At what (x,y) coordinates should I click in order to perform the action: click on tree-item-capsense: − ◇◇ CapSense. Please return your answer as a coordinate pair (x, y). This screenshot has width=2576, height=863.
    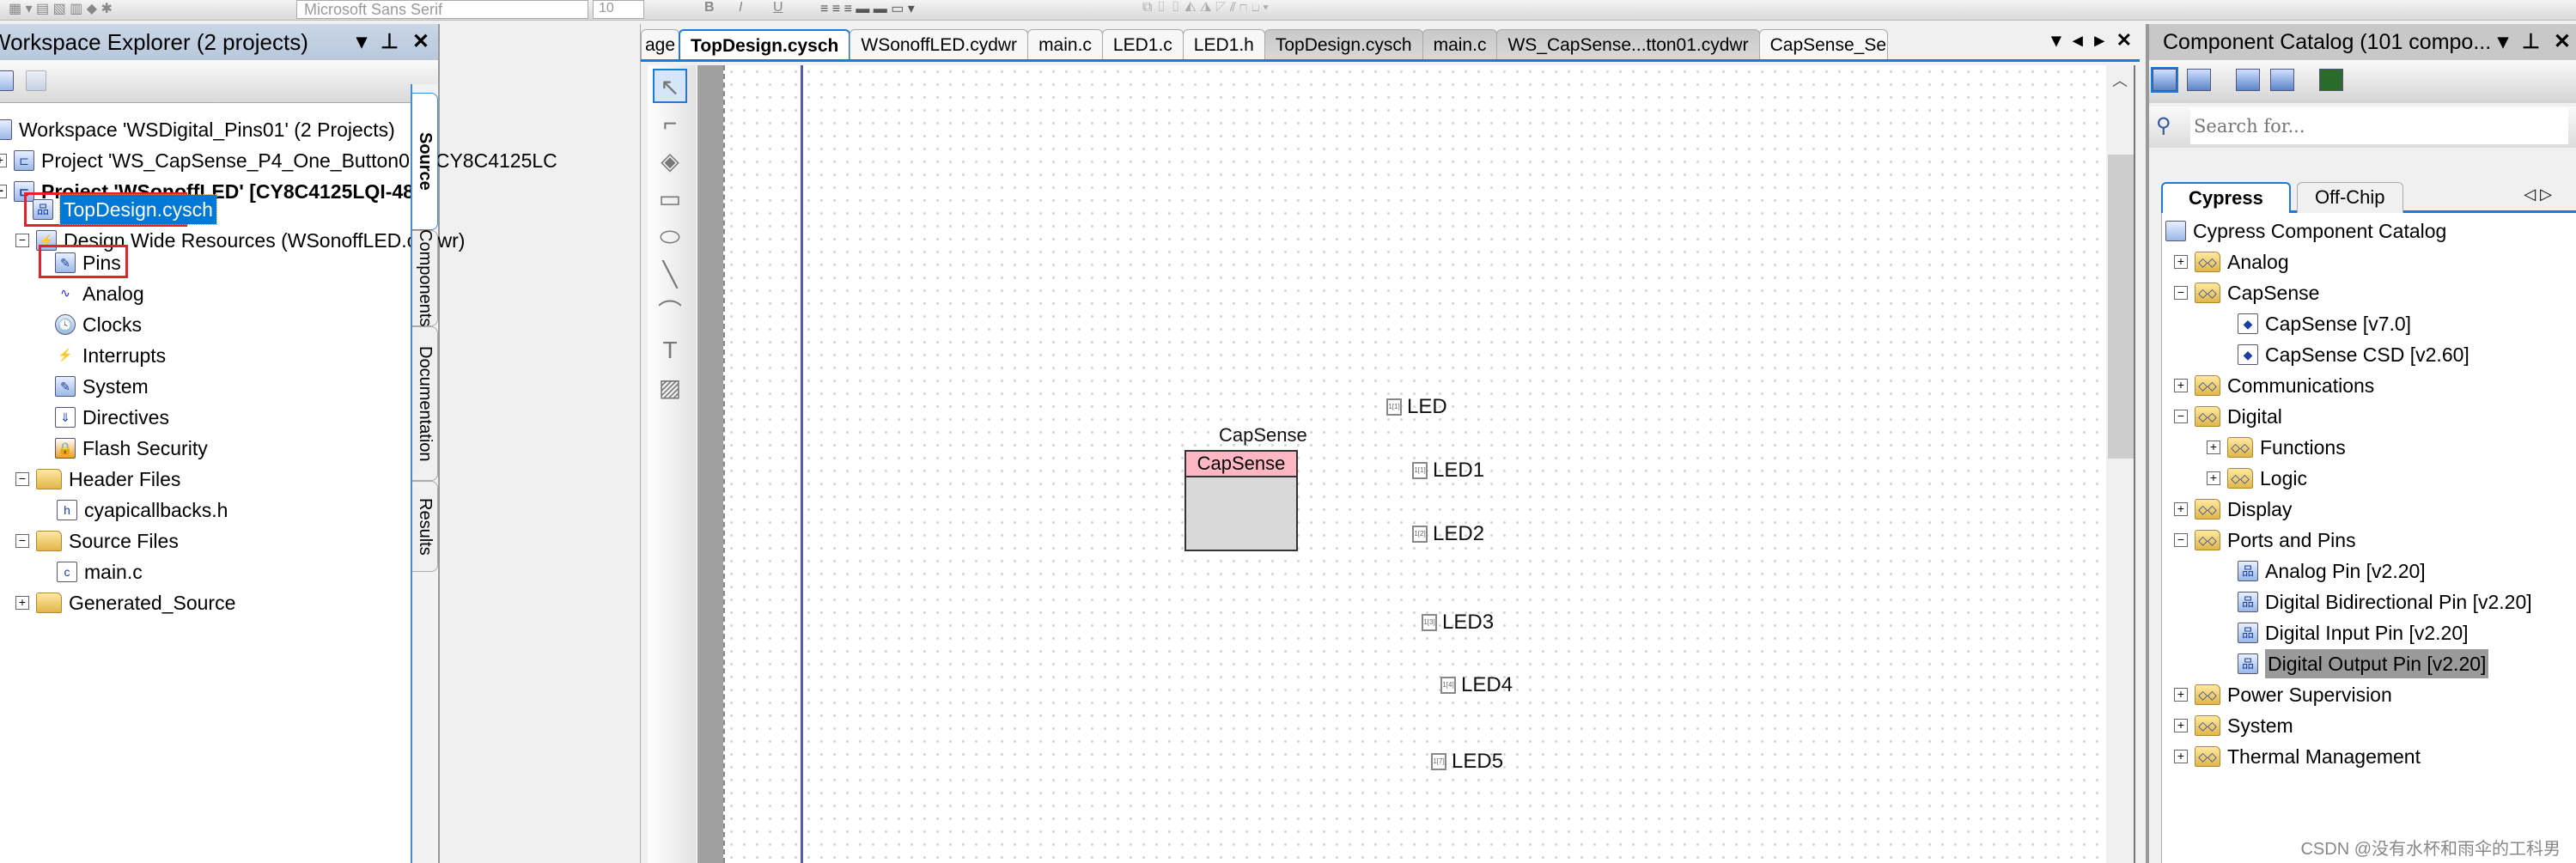
    Looking at the image, I should click on (2246, 292).